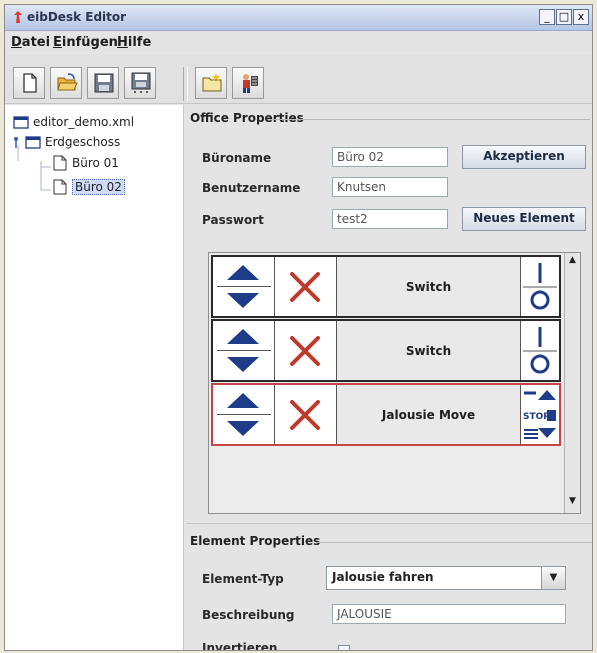 The width and height of the screenshot is (597, 653). What do you see at coordinates (581, 17) in the screenshot?
I see `close-button: x` at bounding box center [581, 17].